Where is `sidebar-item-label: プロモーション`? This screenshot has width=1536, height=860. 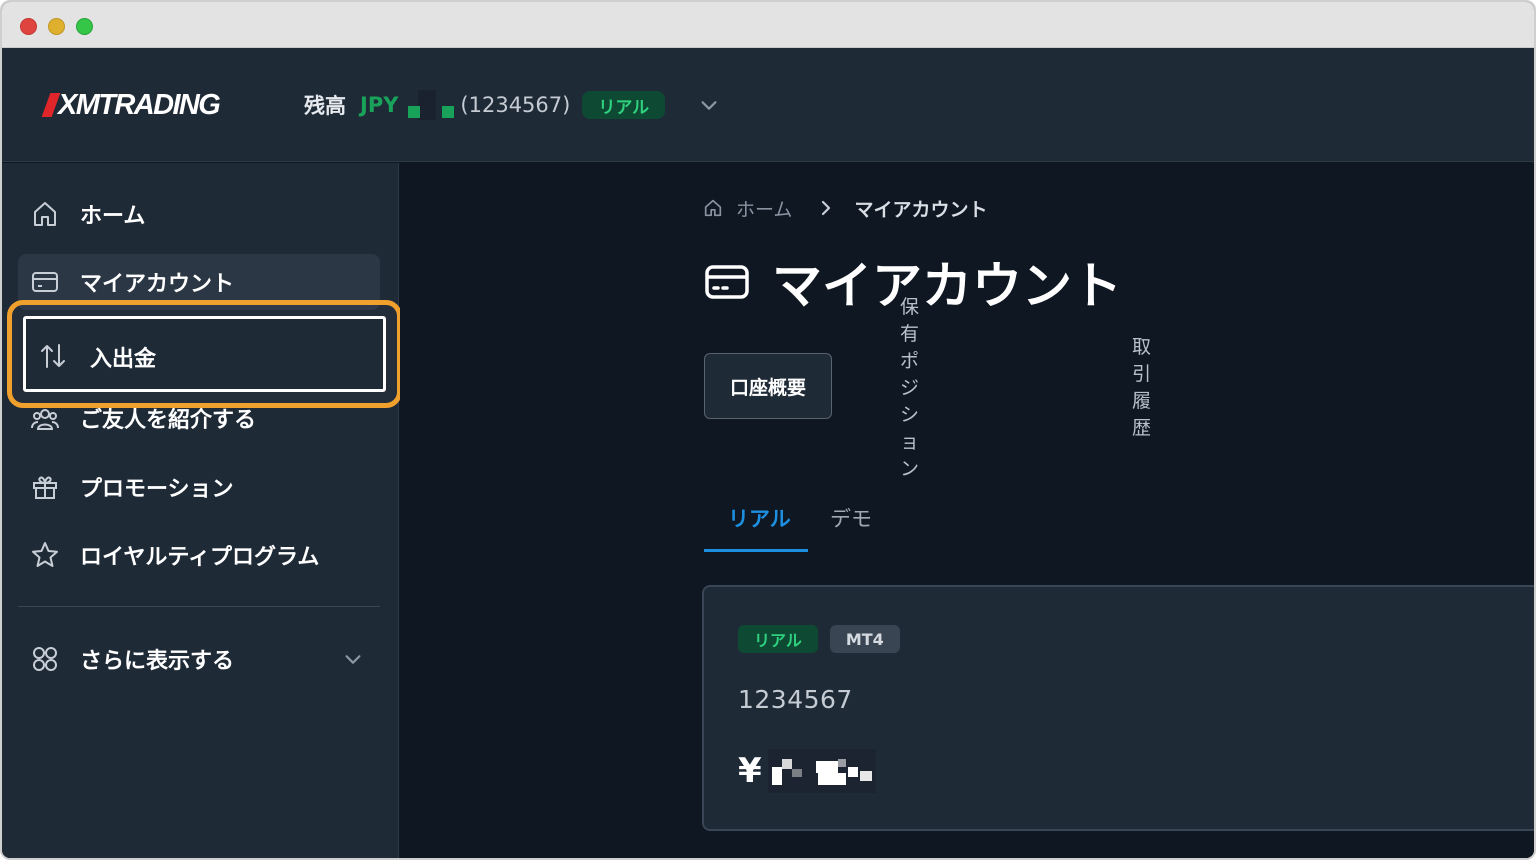
sidebar-item-label: プロモーション is located at coordinates (157, 489).